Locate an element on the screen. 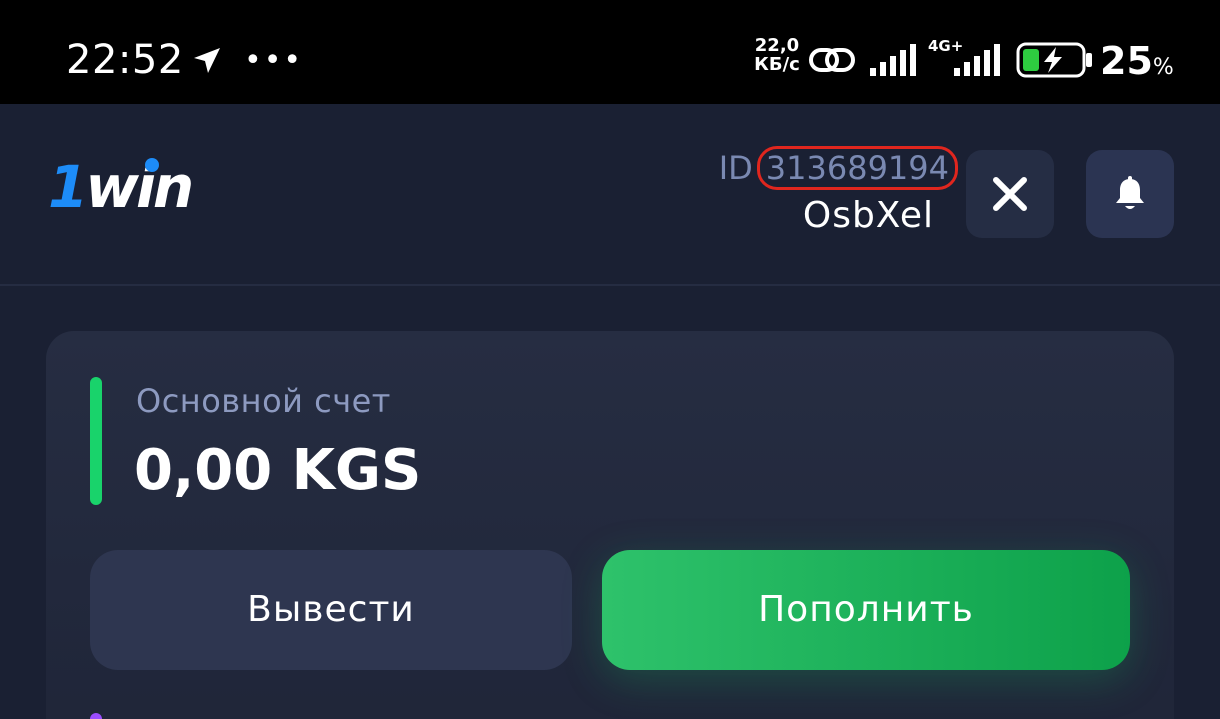  battery-percent-unit: % is located at coordinates (1163, 67).